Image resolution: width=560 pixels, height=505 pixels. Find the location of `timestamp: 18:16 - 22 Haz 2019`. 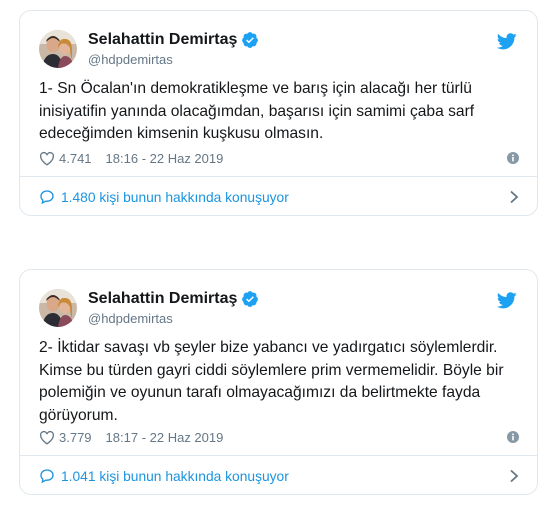

timestamp: 18:16 - 22 Haz 2019 is located at coordinates (165, 158).